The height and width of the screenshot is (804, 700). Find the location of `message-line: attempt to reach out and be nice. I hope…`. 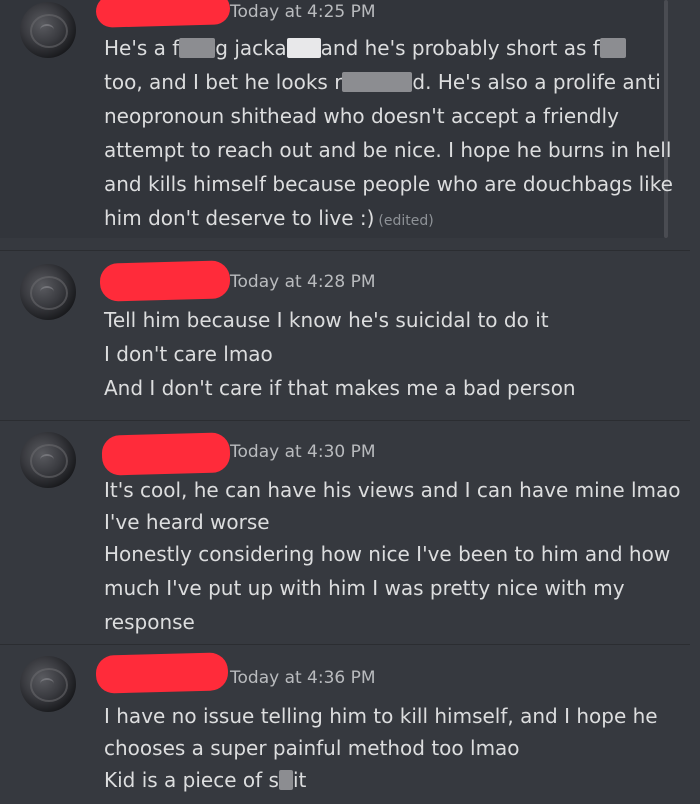

message-line: attempt to reach out and be nice. I hope… is located at coordinates (388, 150).